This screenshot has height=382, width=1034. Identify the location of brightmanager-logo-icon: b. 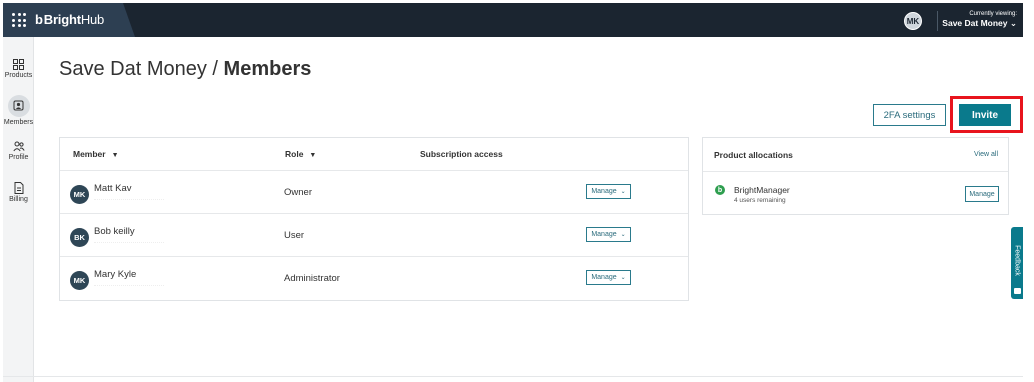
(720, 190).